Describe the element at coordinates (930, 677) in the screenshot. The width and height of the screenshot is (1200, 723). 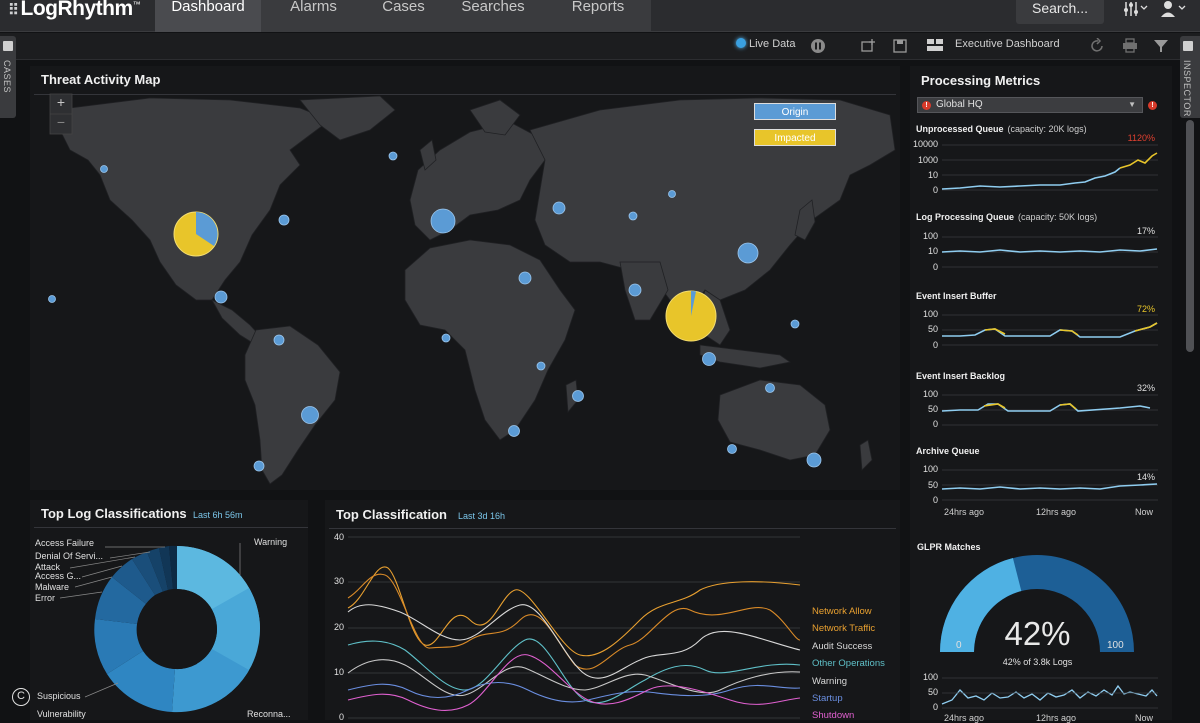
I see `y-tick: 100` at that location.